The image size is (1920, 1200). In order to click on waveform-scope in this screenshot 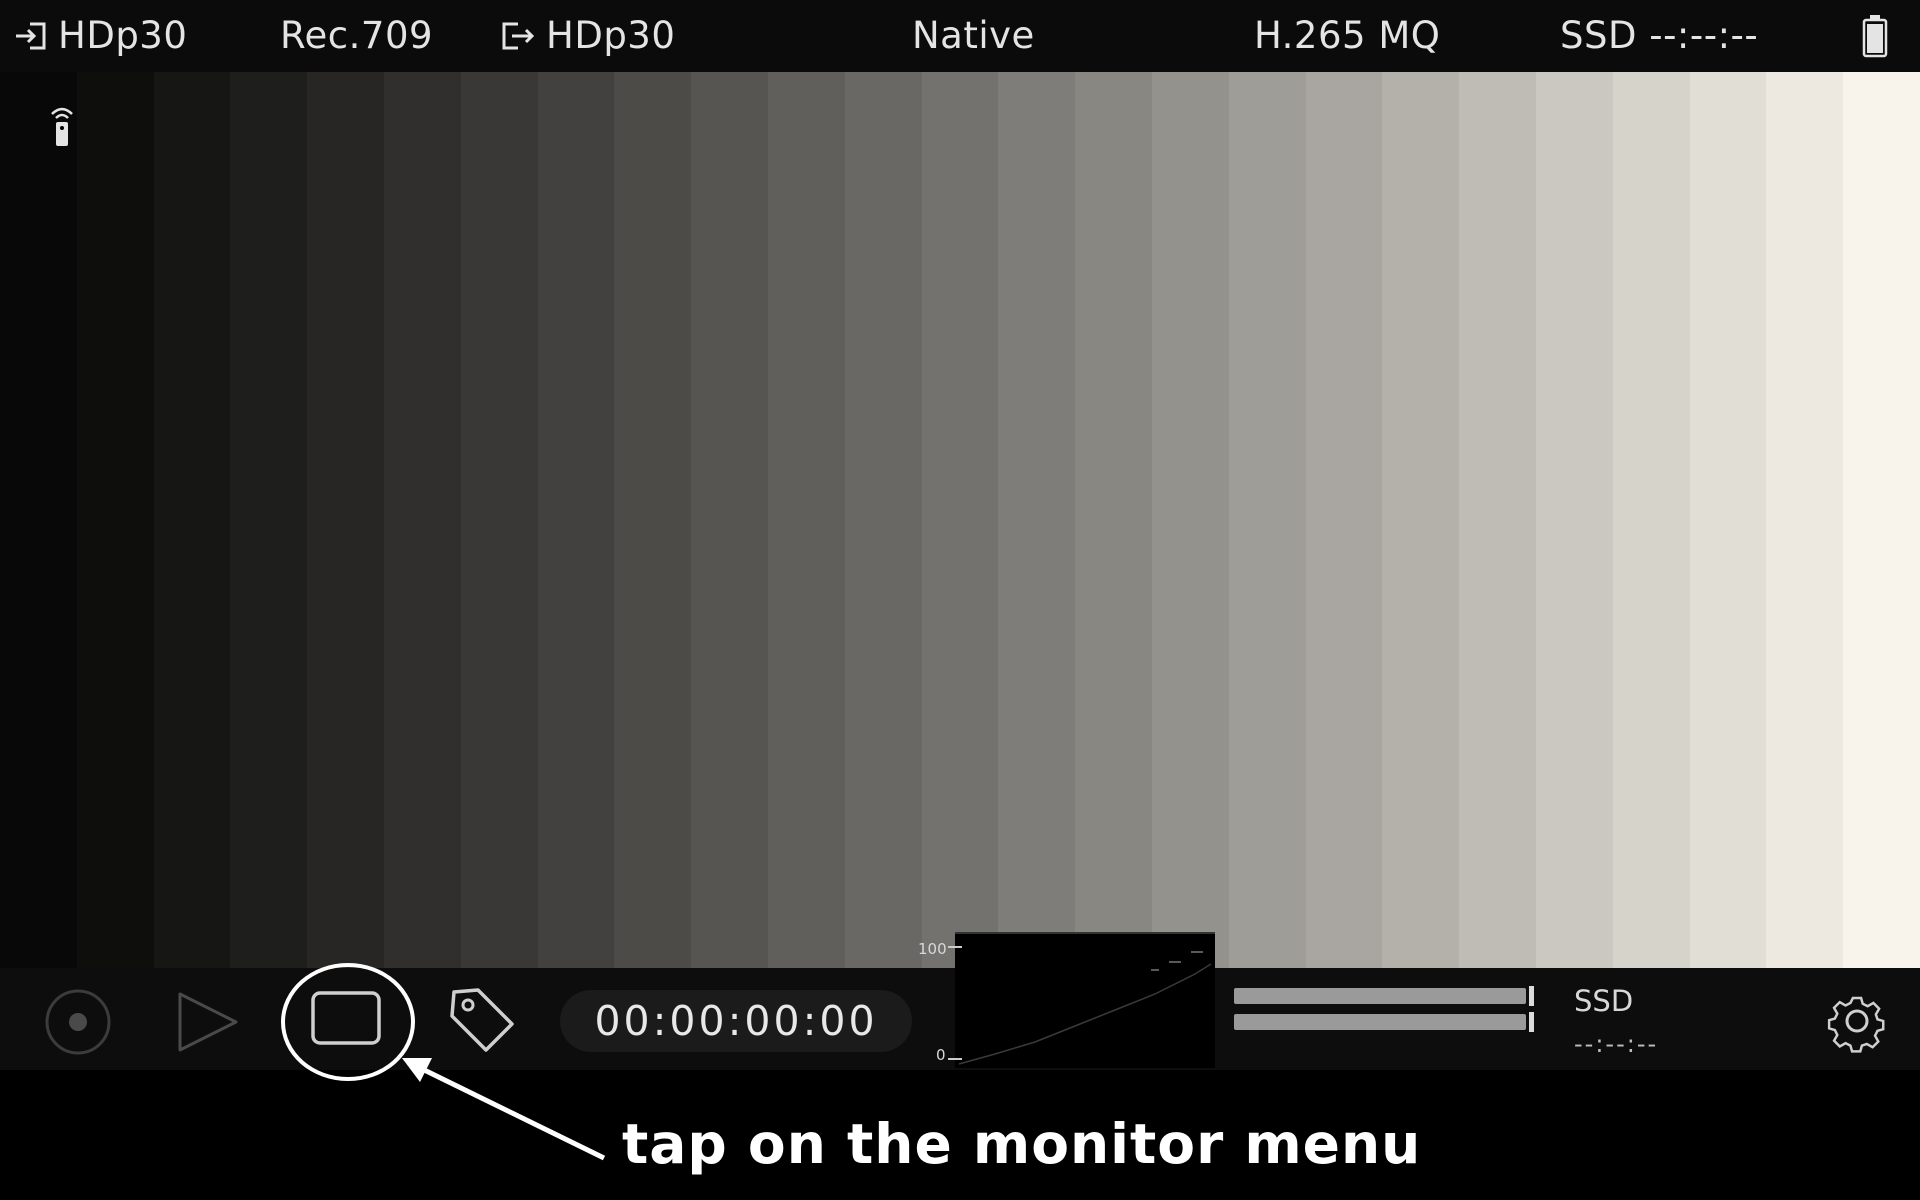, I will do `click(1085, 1000)`.